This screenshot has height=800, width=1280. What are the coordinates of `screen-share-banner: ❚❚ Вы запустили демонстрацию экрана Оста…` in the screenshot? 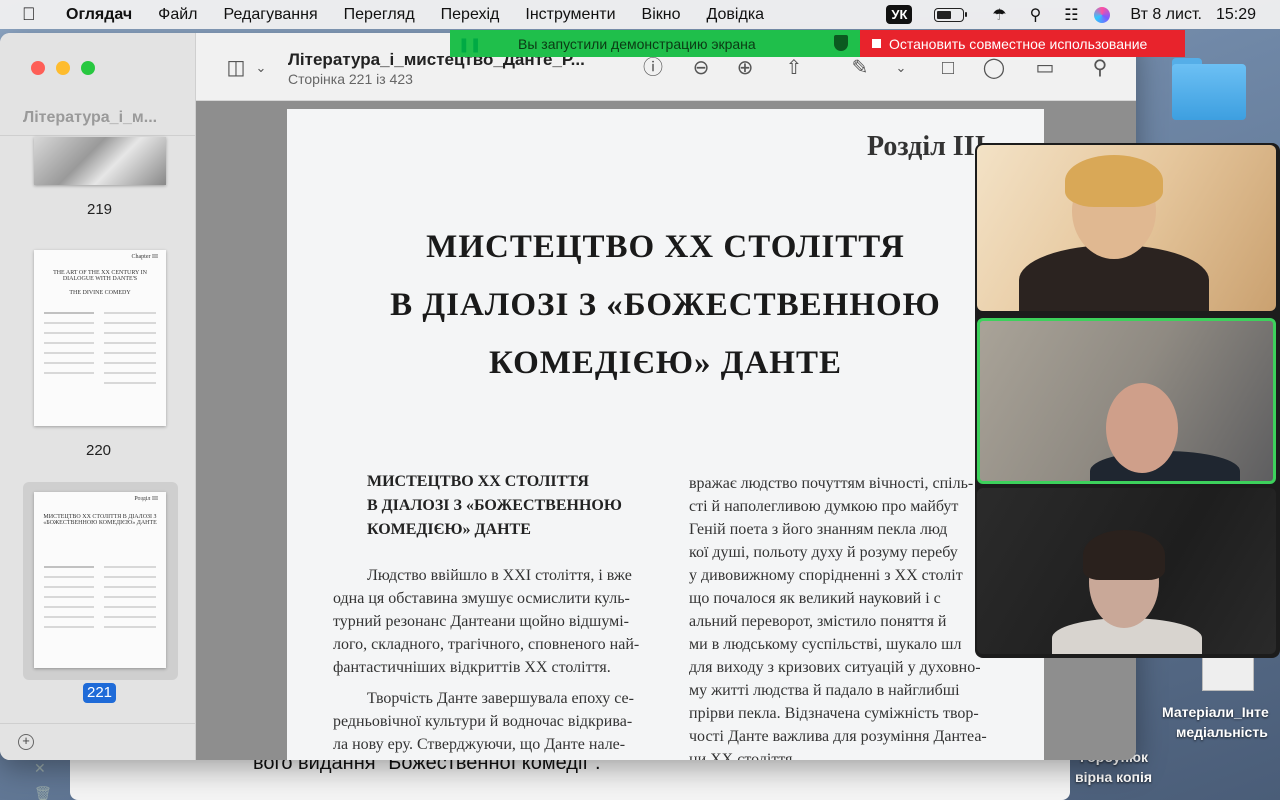 It's located at (817, 43).